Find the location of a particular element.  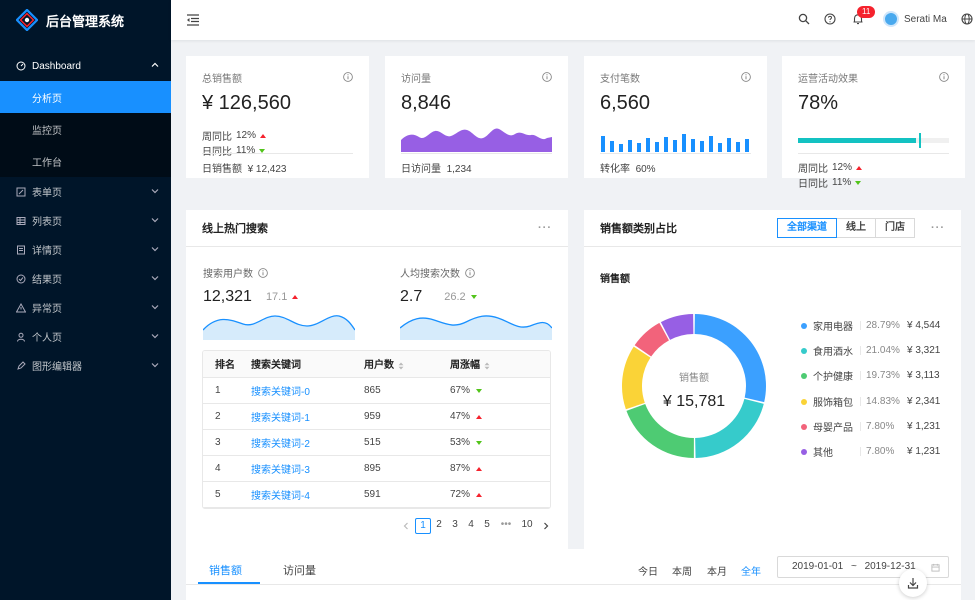

page-ellipsis: ••• is located at coordinates (506, 526).